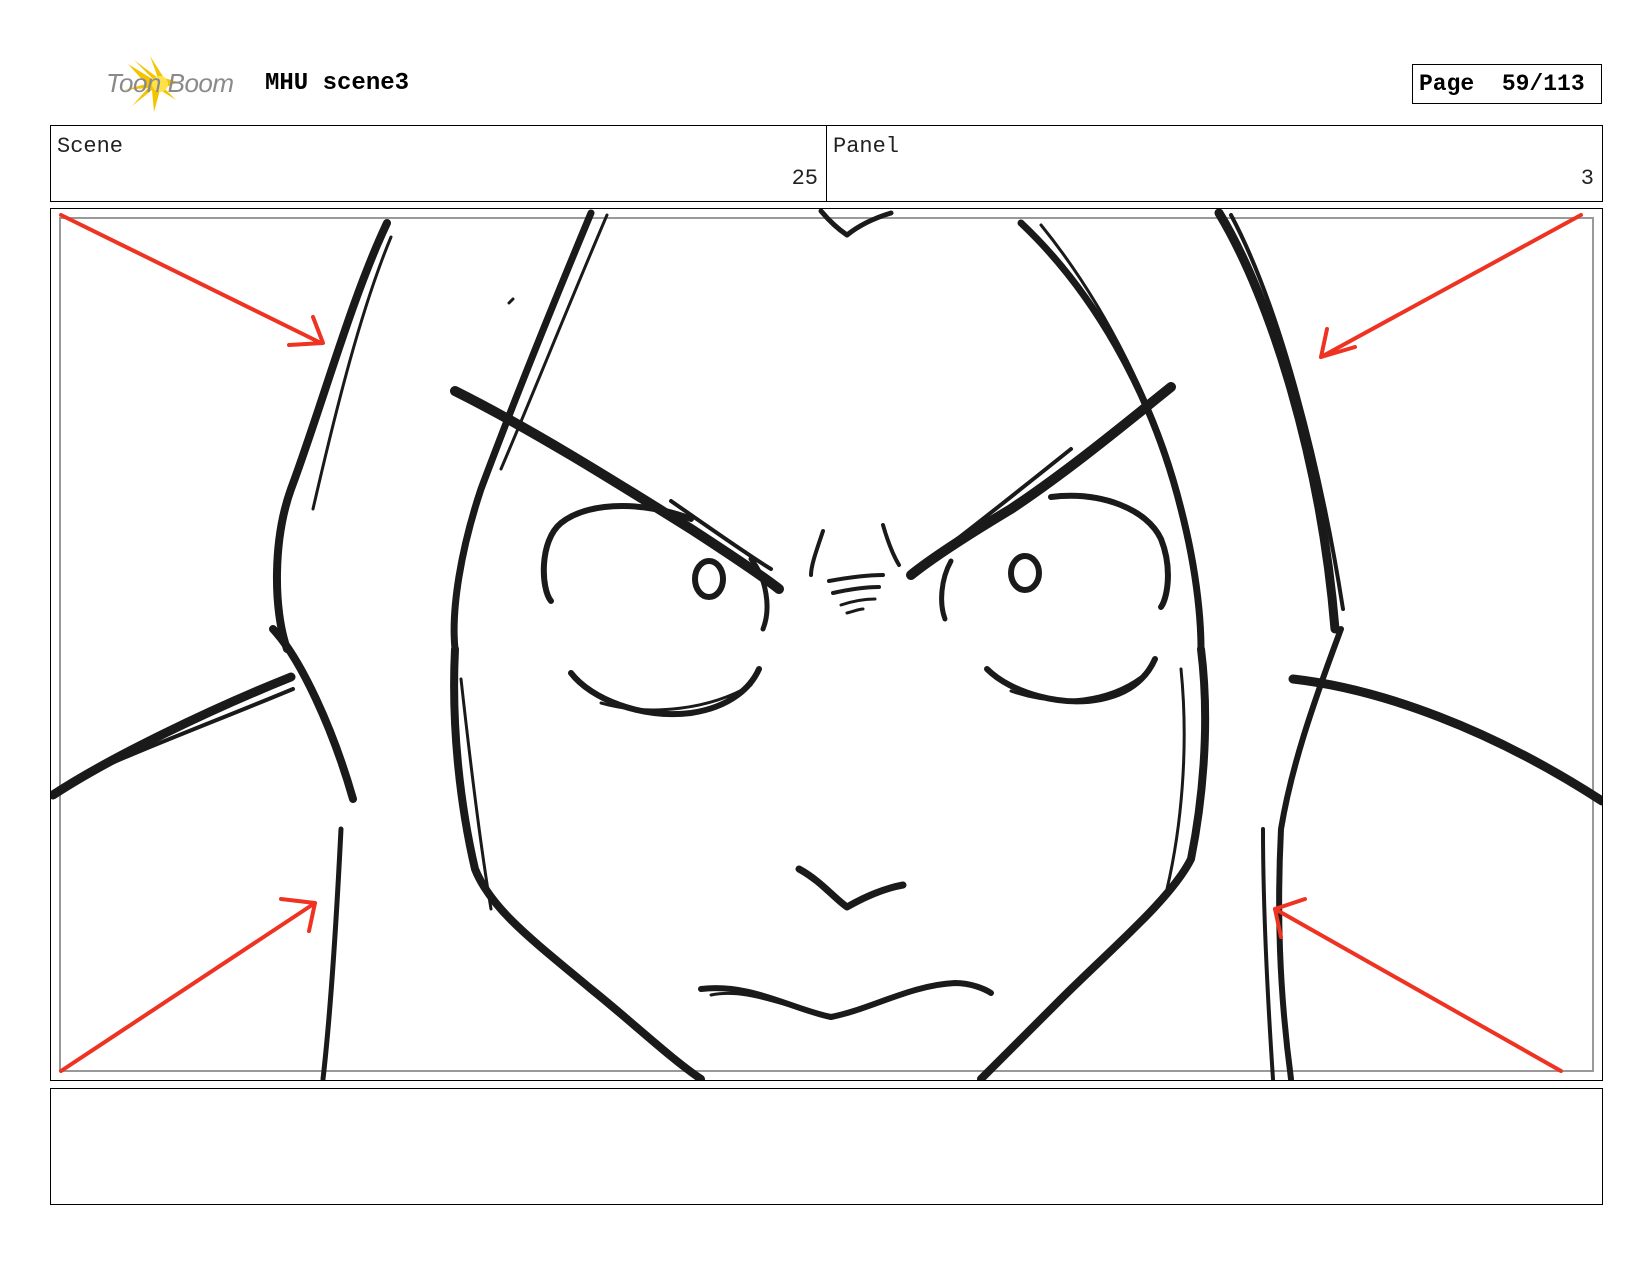  I want to click on scene-cell: Scene 25, so click(438, 163).